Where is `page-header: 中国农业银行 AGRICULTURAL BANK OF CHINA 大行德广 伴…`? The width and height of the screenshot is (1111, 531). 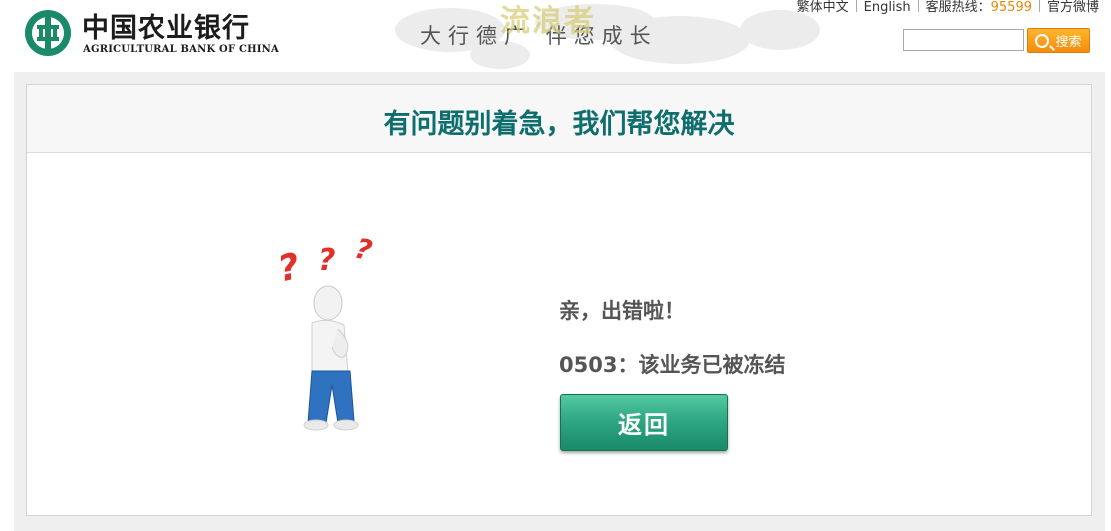
page-header: 中国农业银行 AGRICULTURAL BANK OF CHINA 大行德广 伴… is located at coordinates (555, 36).